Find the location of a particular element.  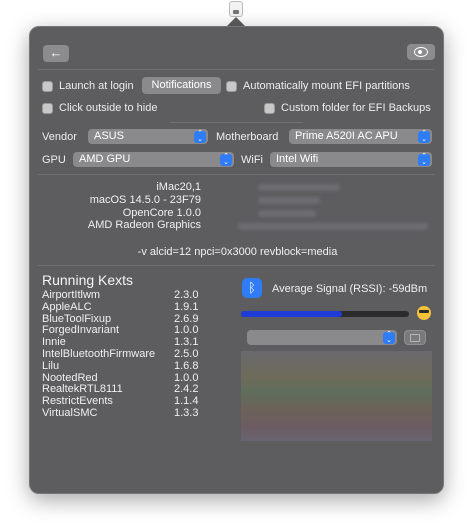

kext-version: 2.5.0 is located at coordinates (186, 353).